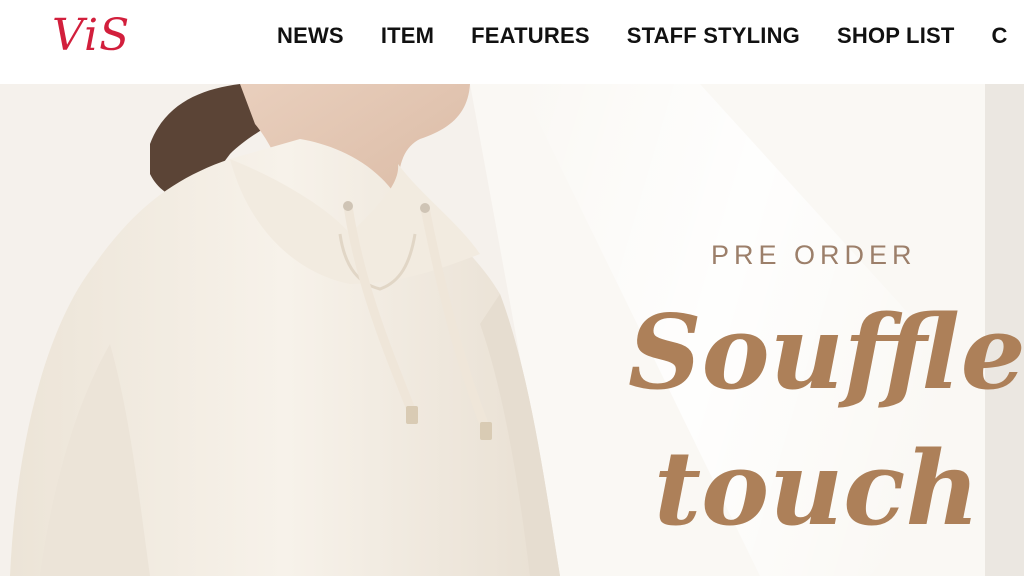  What do you see at coordinates (817, 489) in the screenshot?
I see `hero-title-line2: touch` at bounding box center [817, 489].